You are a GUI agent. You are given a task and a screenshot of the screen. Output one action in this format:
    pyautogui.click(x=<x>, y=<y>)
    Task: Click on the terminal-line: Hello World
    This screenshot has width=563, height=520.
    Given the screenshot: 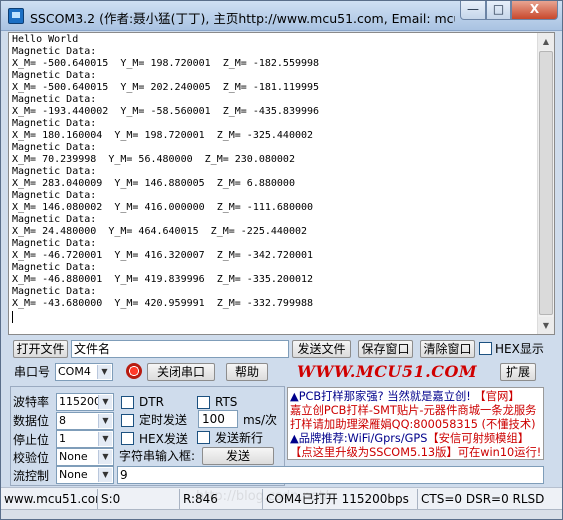 What is the action you would take?
    pyautogui.click(x=45, y=39)
    